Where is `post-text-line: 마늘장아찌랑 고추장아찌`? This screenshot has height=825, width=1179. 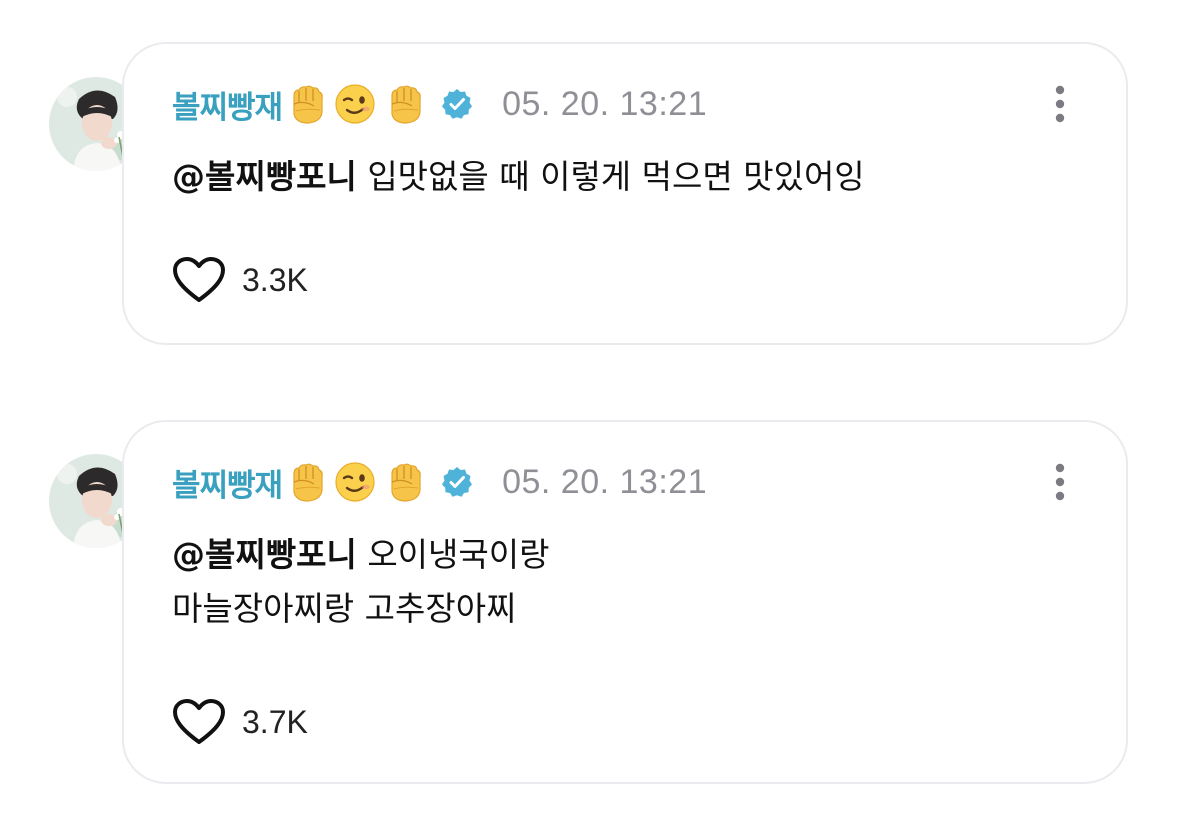 post-text-line: 마늘장아찌랑 고추장아찌 is located at coordinates (344, 608).